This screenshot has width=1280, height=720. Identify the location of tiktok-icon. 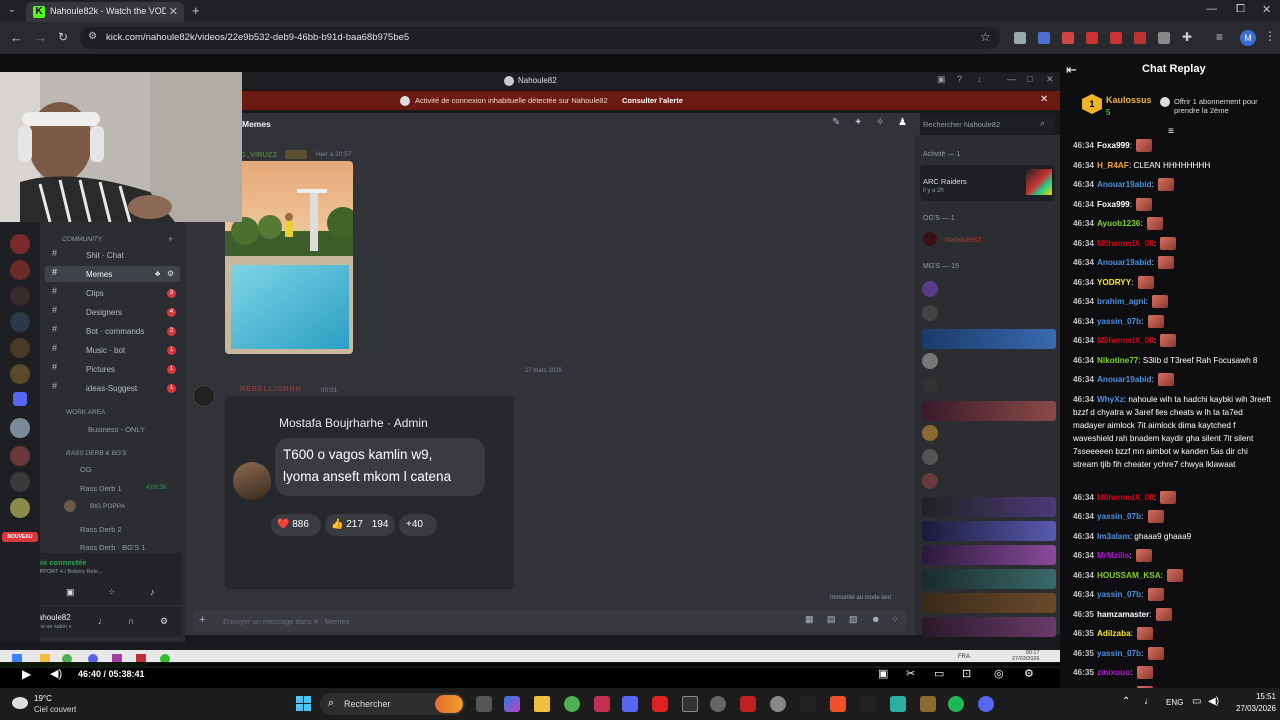
(868, 704).